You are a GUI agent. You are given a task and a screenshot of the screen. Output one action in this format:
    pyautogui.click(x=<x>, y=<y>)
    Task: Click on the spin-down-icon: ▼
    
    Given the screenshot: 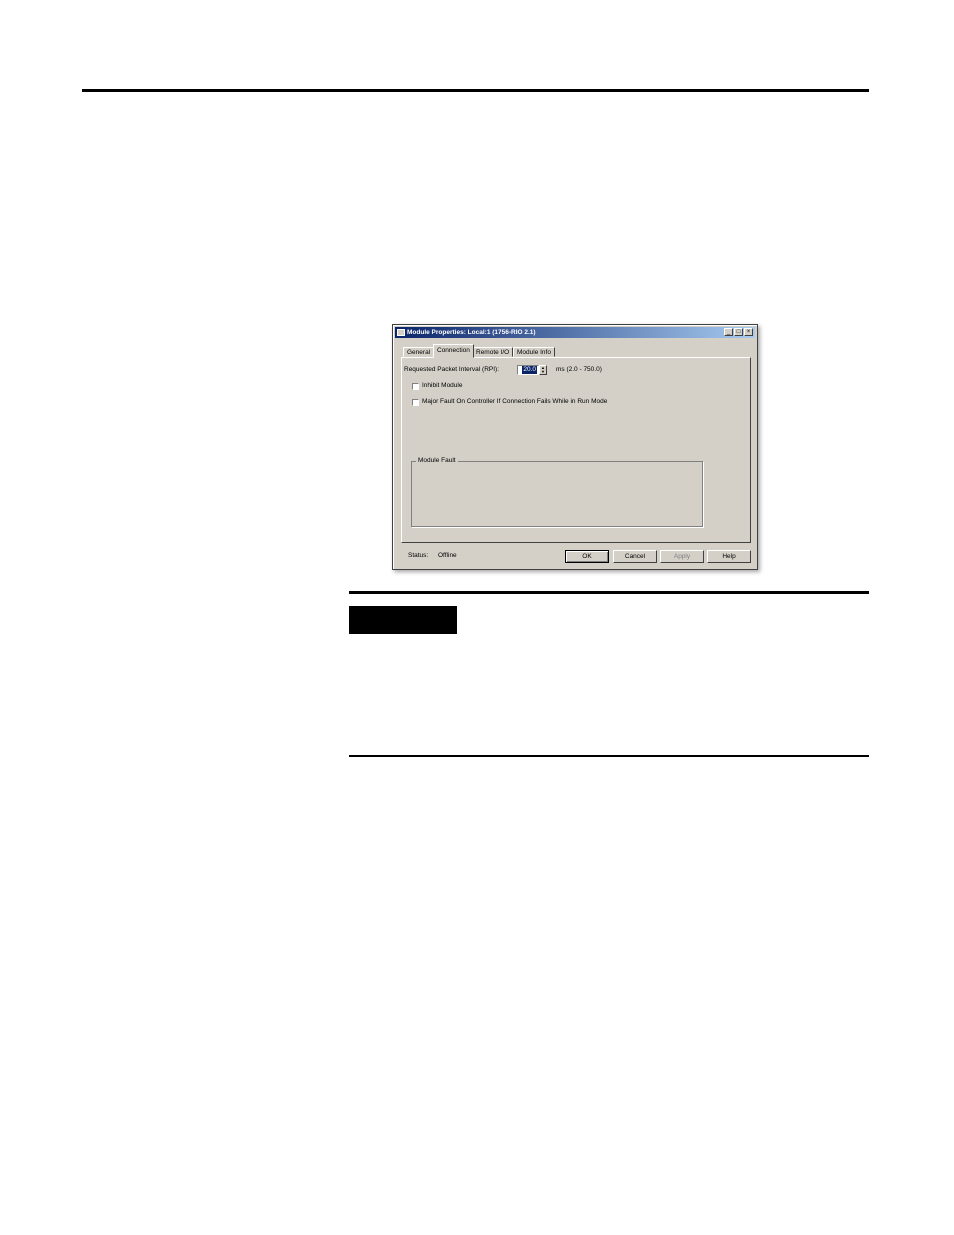 What is the action you would take?
    pyautogui.click(x=543, y=372)
    